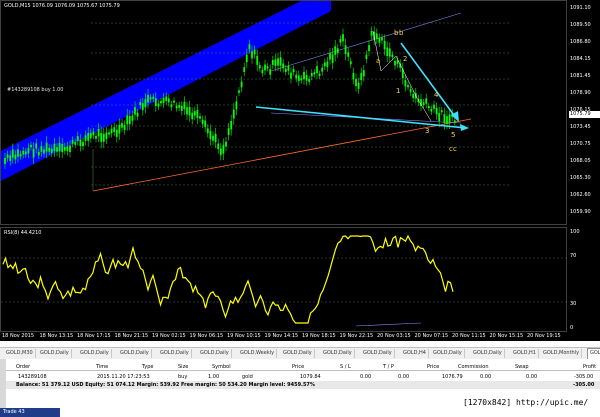 Image resolution: width=600 pixels, height=417 pixels. What do you see at coordinates (403, 377) in the screenshot?
I see `order-tp: 0.00` at bounding box center [403, 377].